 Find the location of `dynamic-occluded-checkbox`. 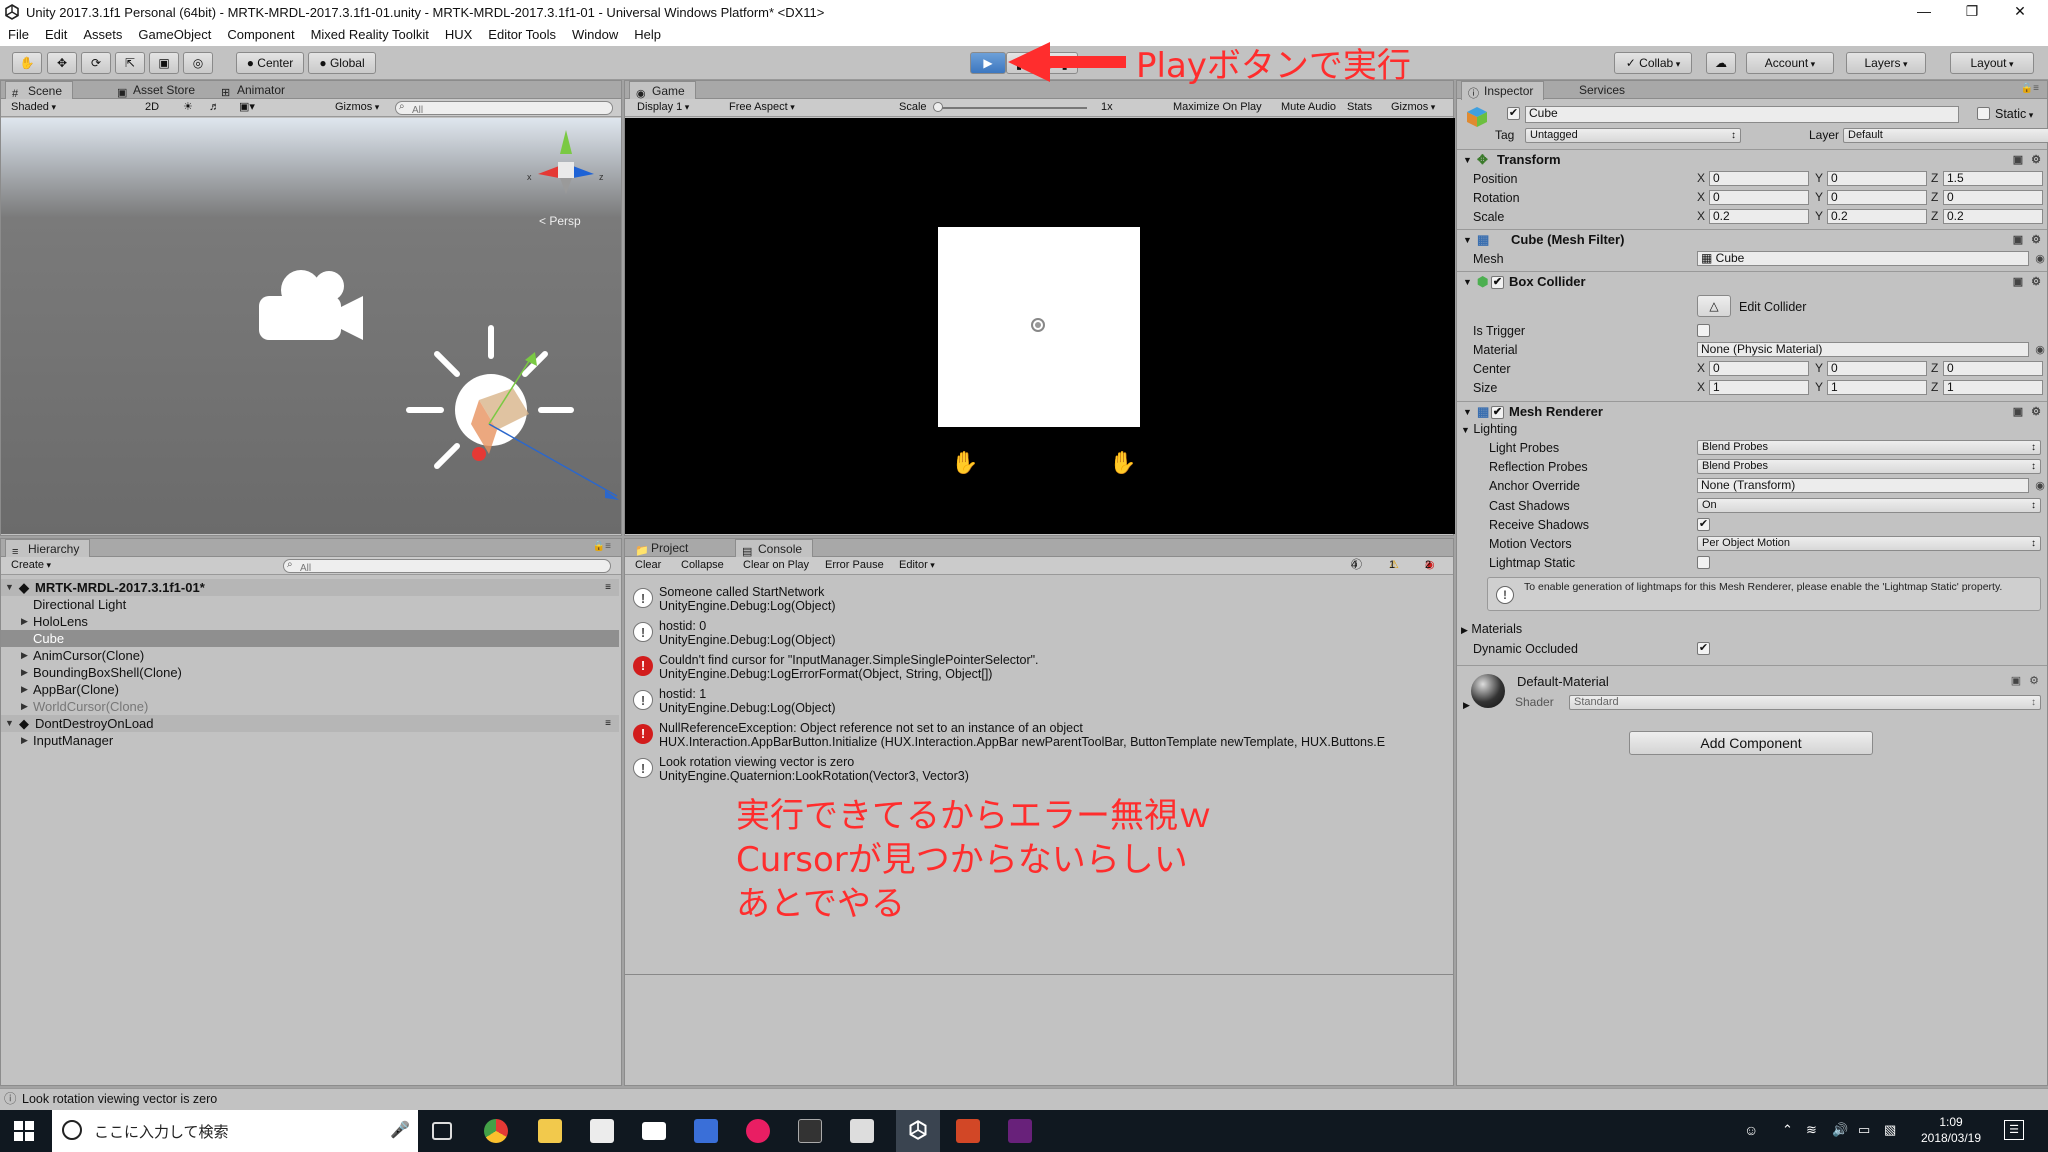

dynamic-occluded-checkbox is located at coordinates (1703, 648).